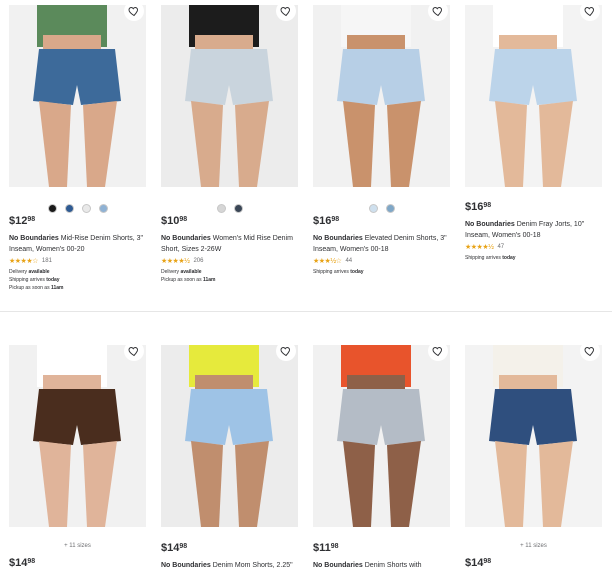 The width and height of the screenshot is (612, 569). Describe the element at coordinates (479, 247) in the screenshot. I see `star-rating-icon: ★★★★½` at that location.